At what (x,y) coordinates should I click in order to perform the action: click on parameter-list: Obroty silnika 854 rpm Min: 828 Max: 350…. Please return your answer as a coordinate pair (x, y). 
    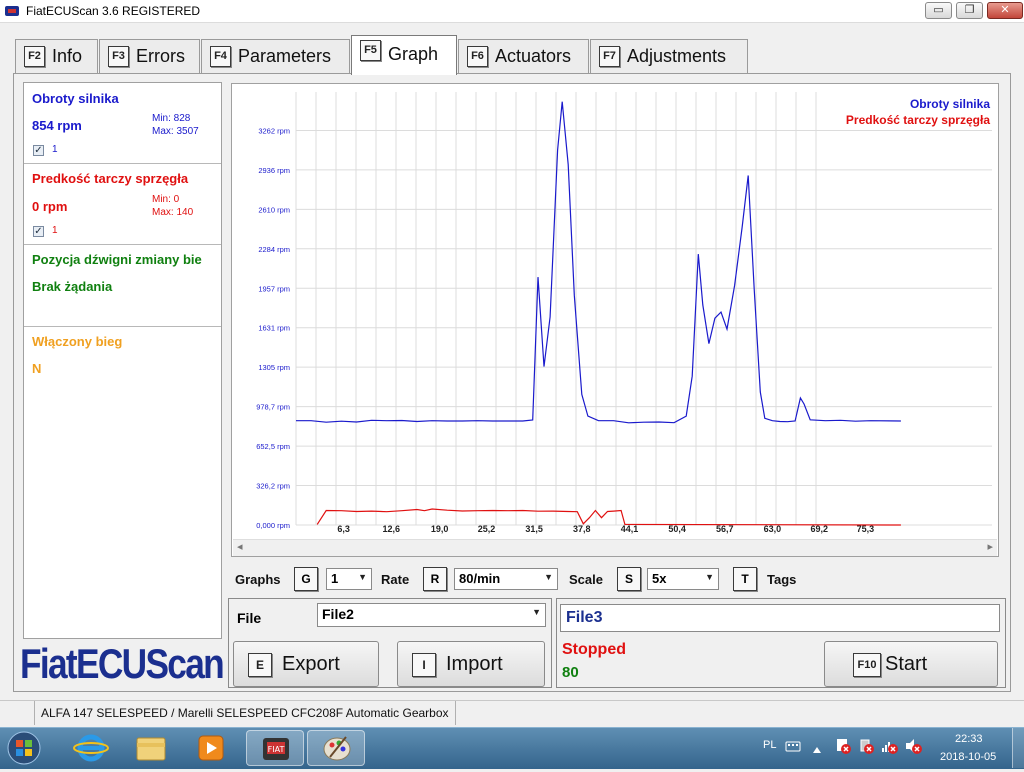
    Looking at the image, I should click on (122, 360).